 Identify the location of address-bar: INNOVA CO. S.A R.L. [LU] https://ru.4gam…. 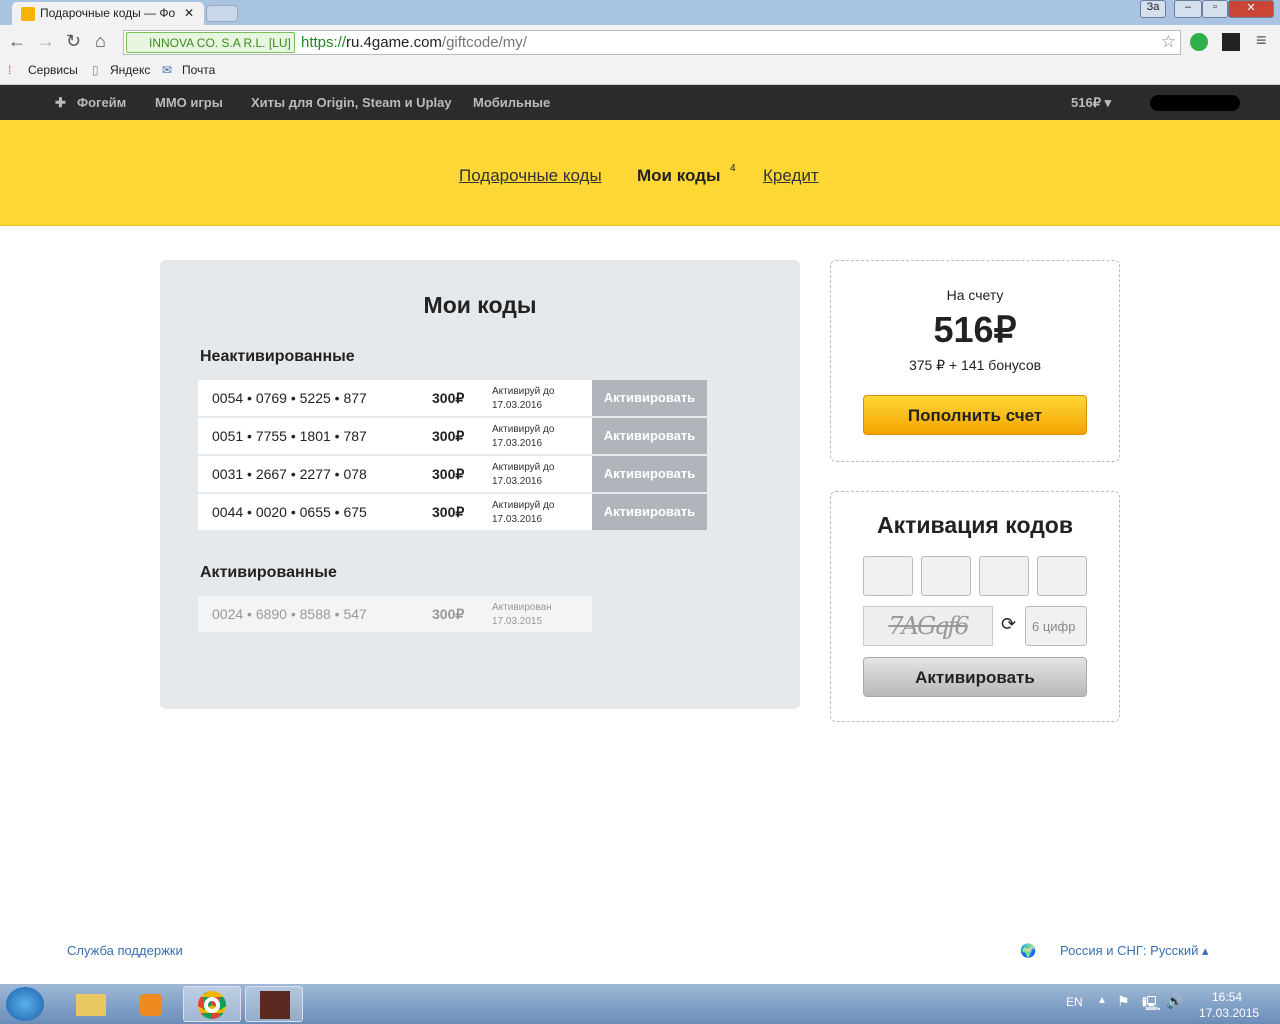
(652, 42).